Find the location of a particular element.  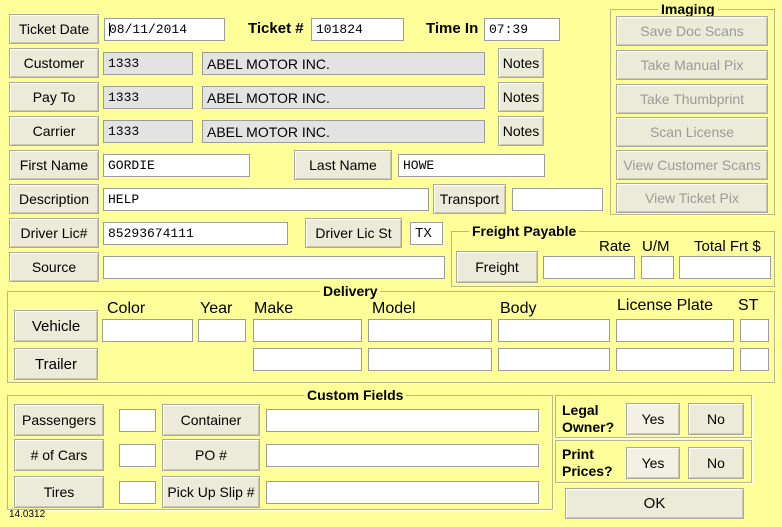

trailer-st-input is located at coordinates (754, 359).